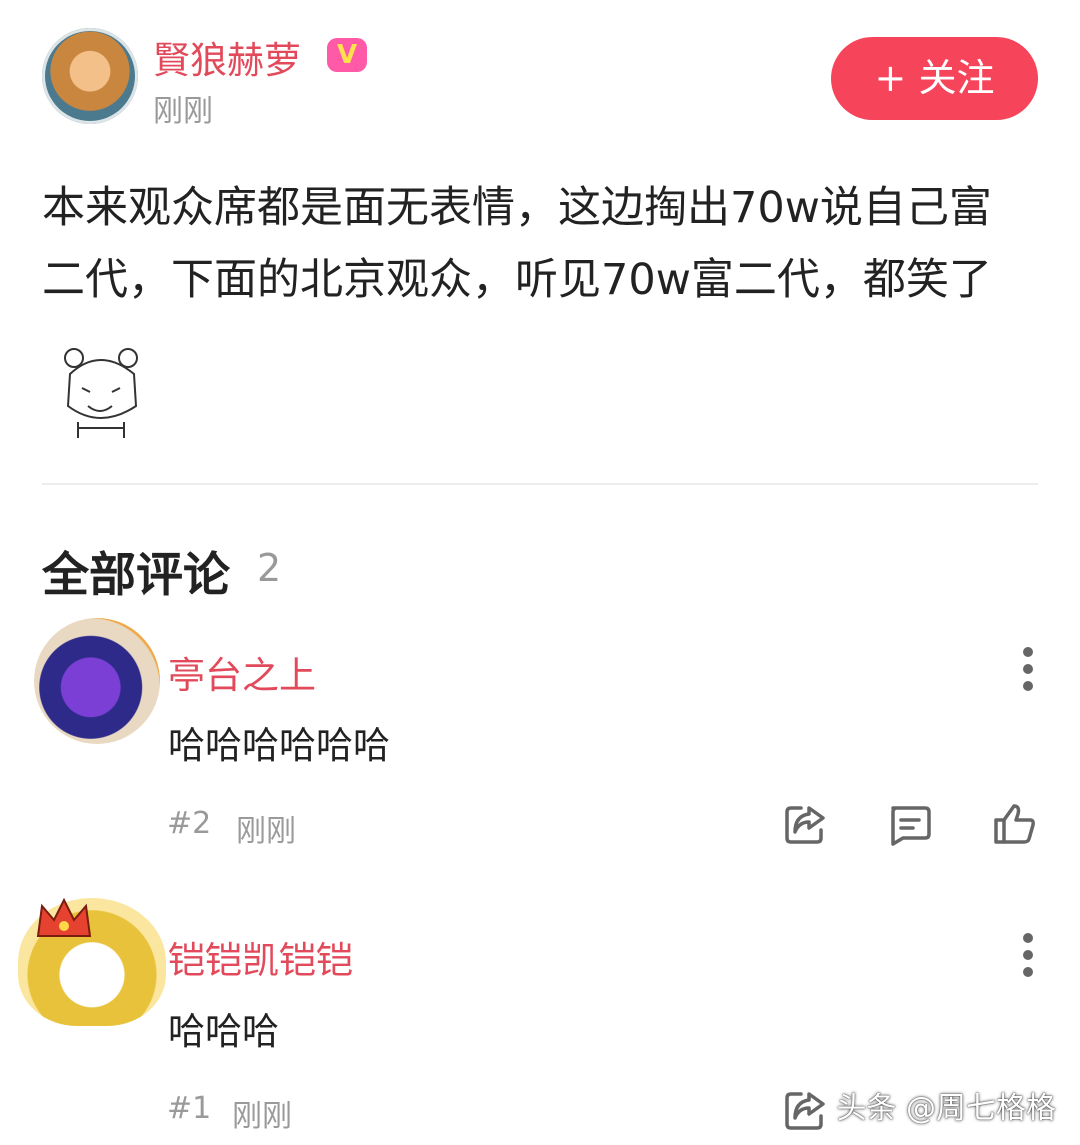  I want to click on sticker-image, so click(100, 391).